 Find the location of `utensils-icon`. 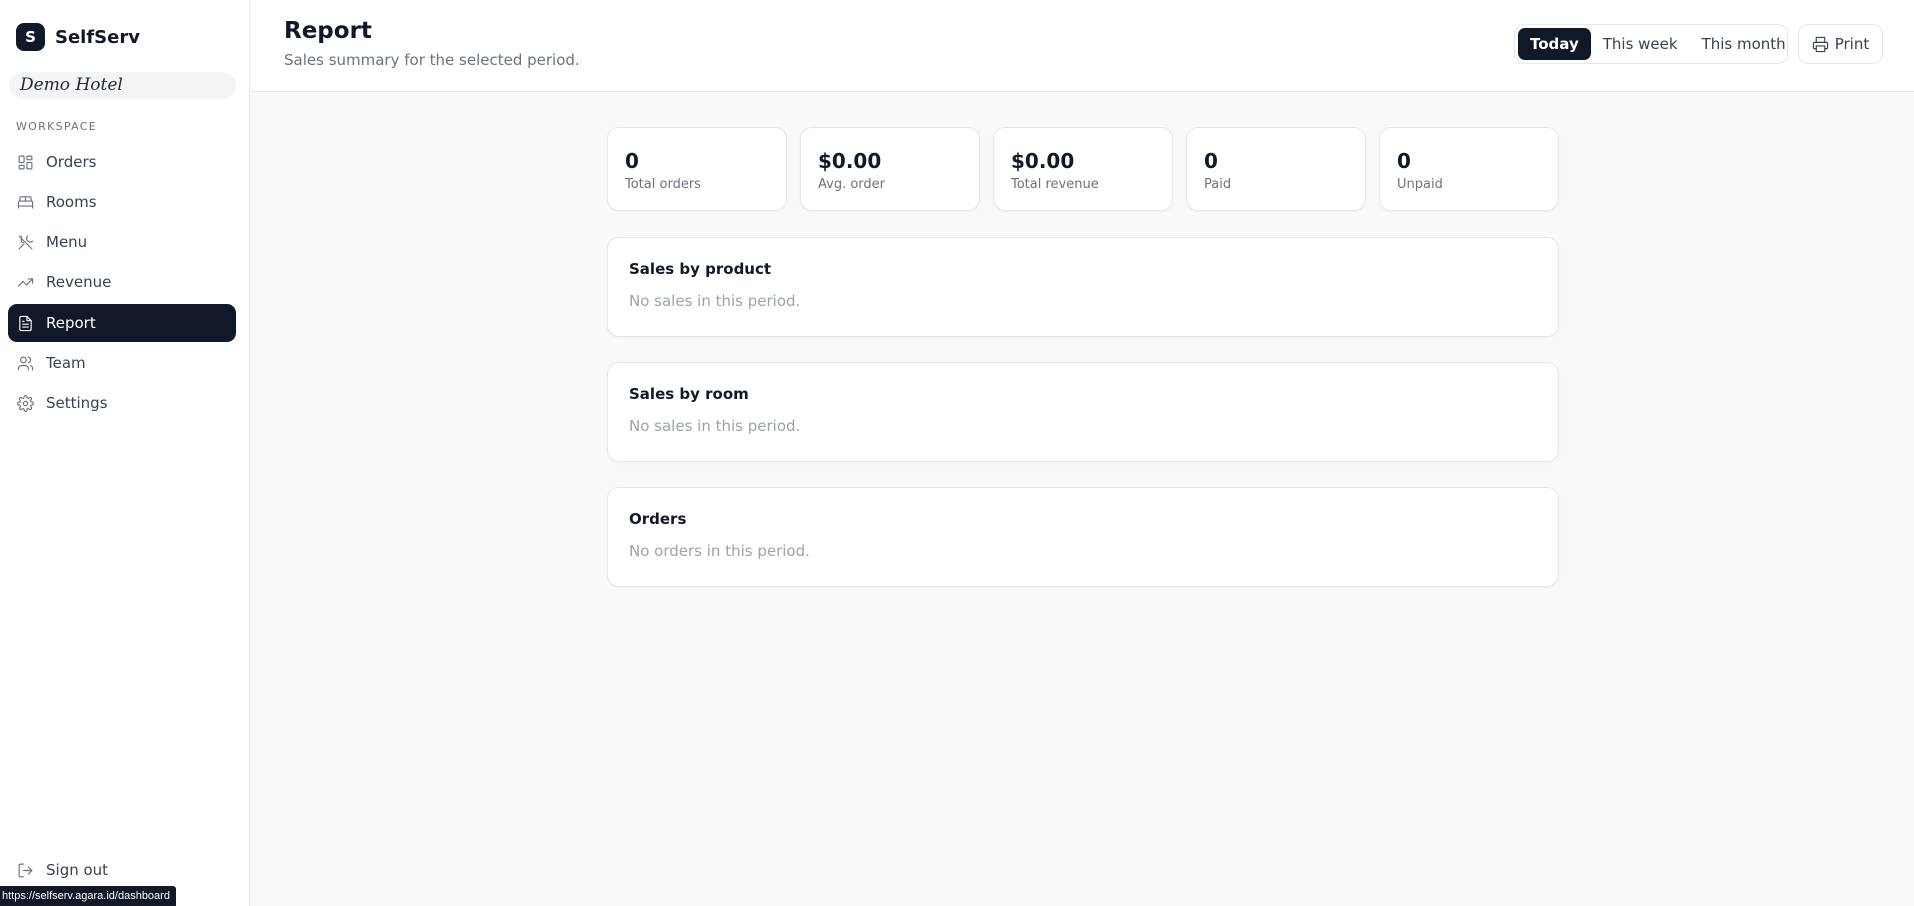

utensils-icon is located at coordinates (26, 242).